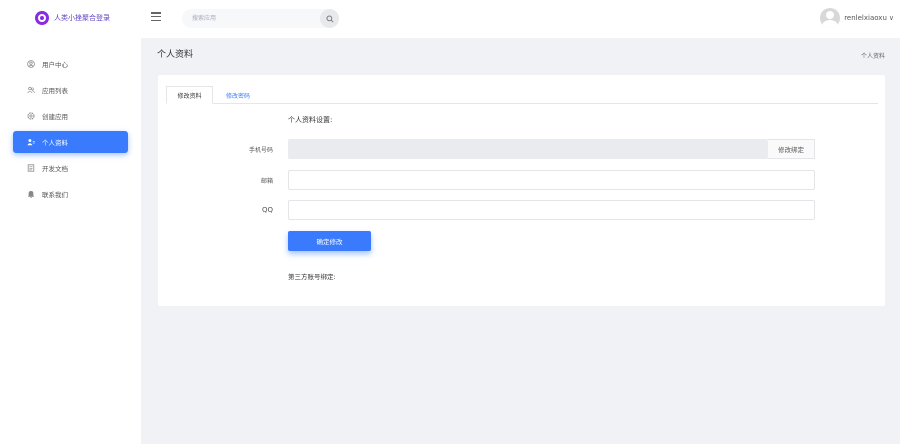 The image size is (900, 444). I want to click on user-menu: renlelxiaoxu ∨, so click(857, 18).